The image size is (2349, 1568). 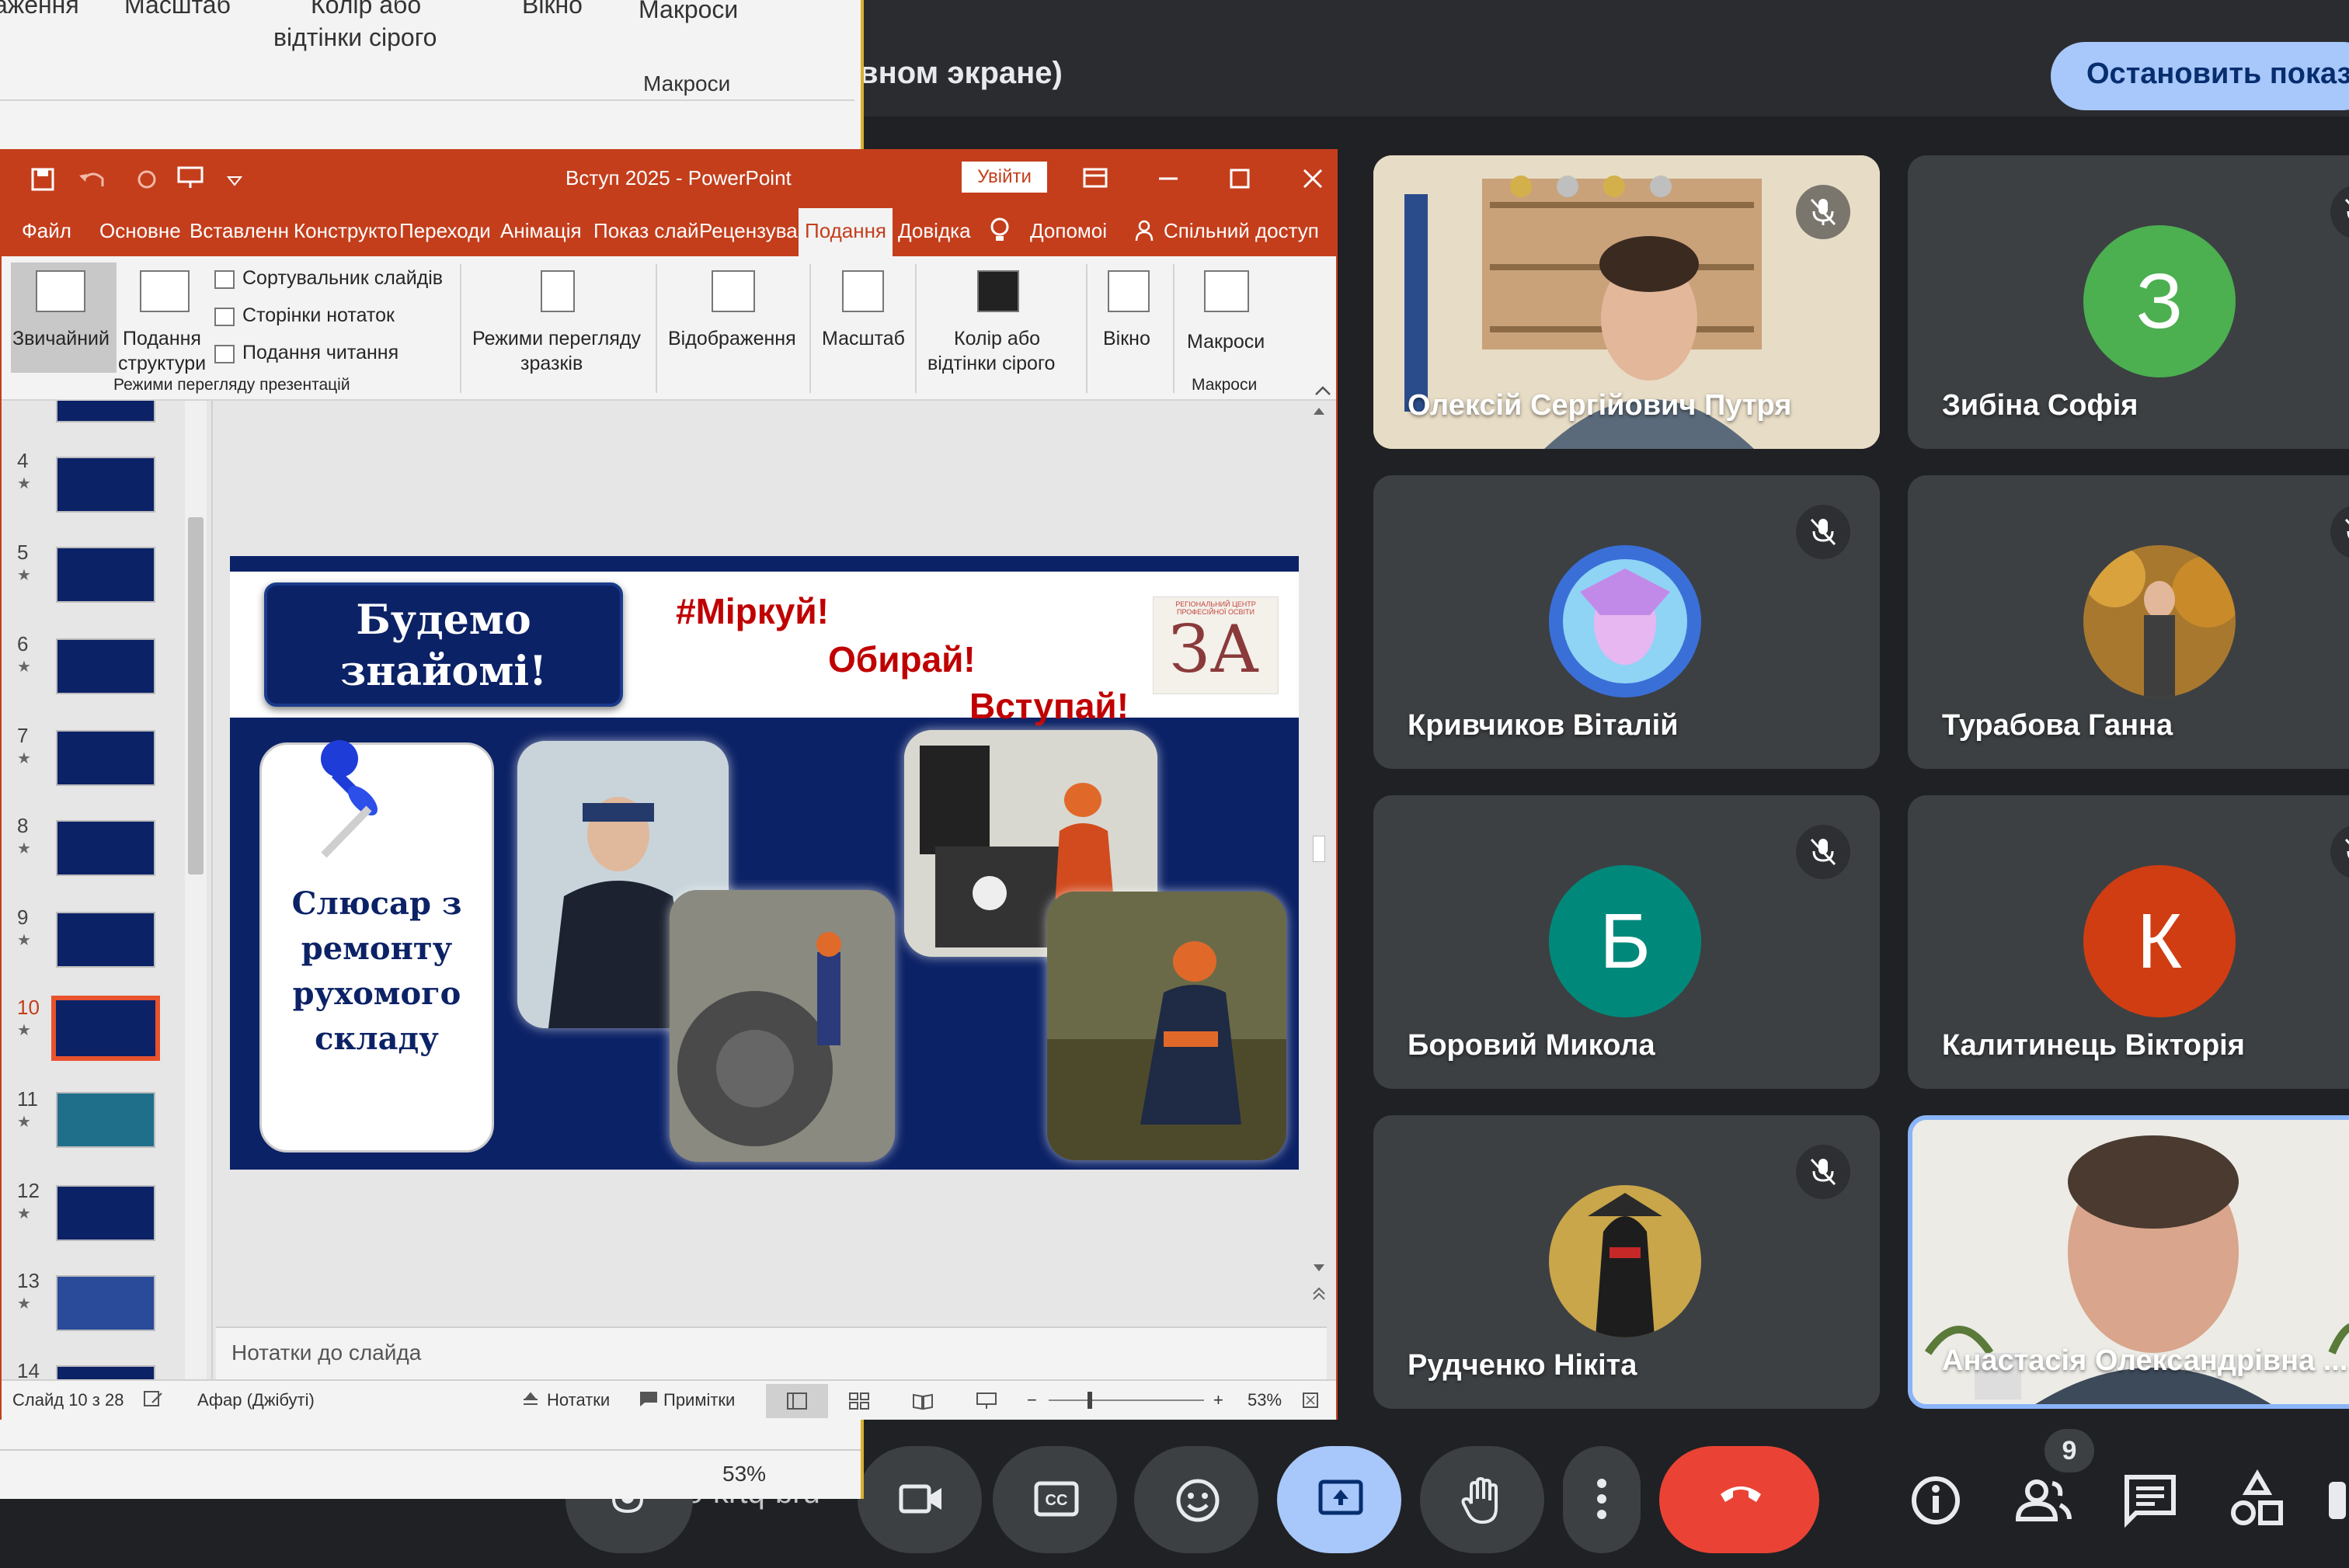 What do you see at coordinates (991, 364) in the screenshot?
I see `color-grayscale-label-2: відтінки сірого` at bounding box center [991, 364].